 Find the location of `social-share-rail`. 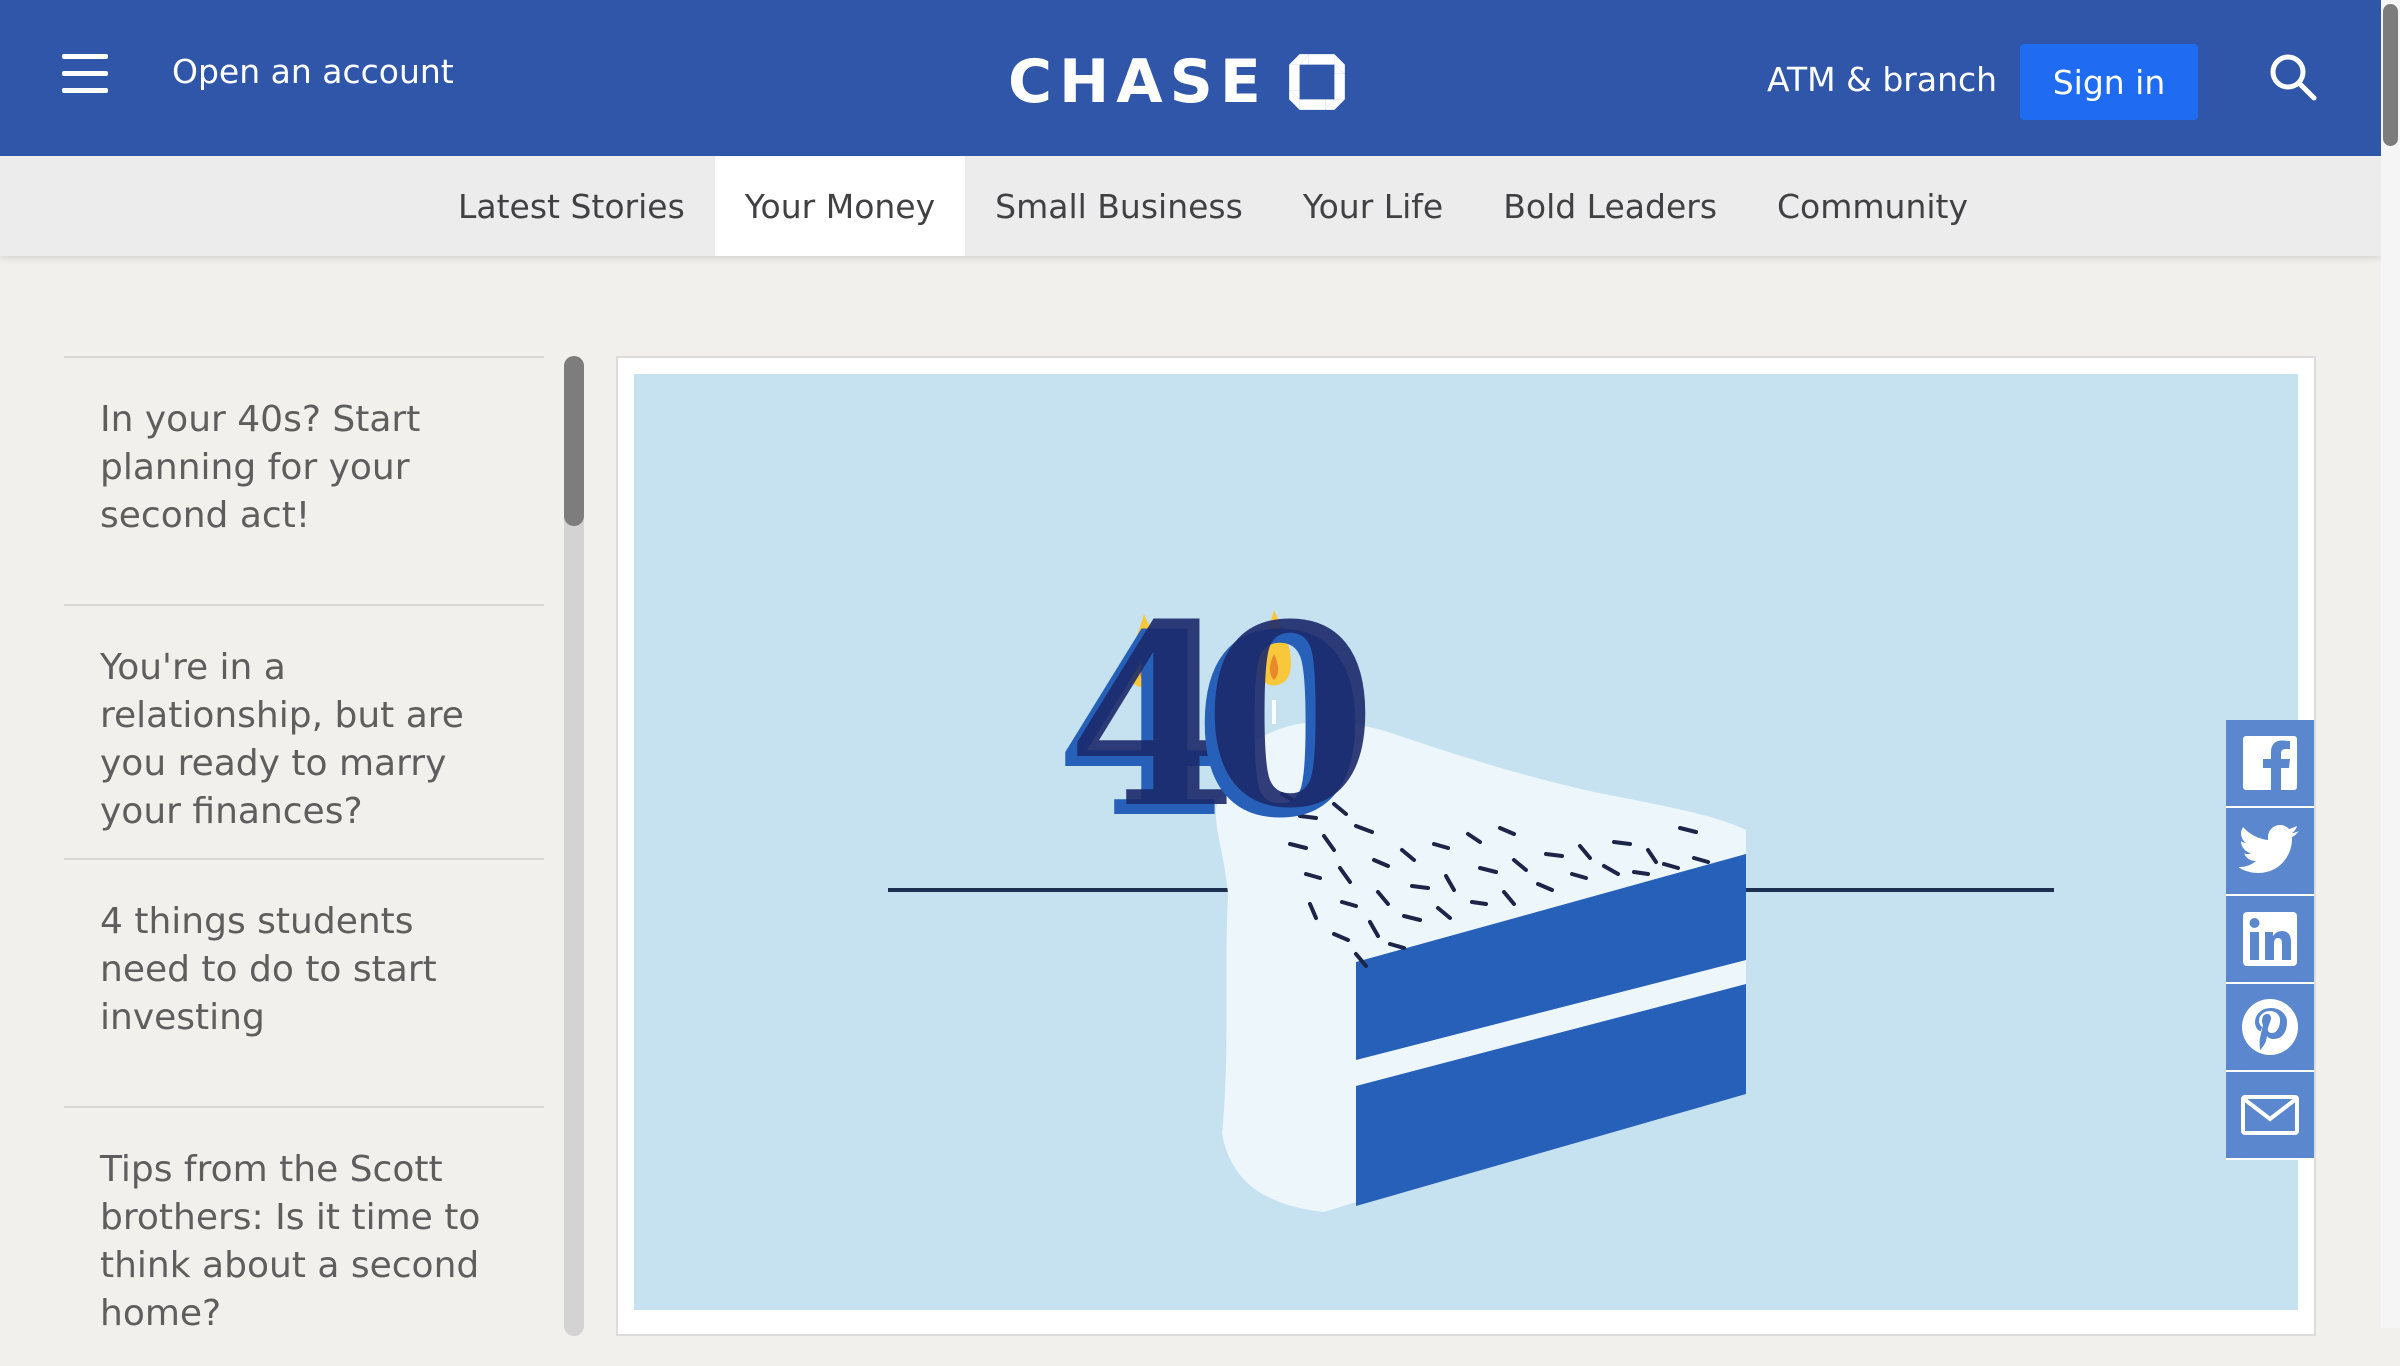

social-share-rail is located at coordinates (2270, 940).